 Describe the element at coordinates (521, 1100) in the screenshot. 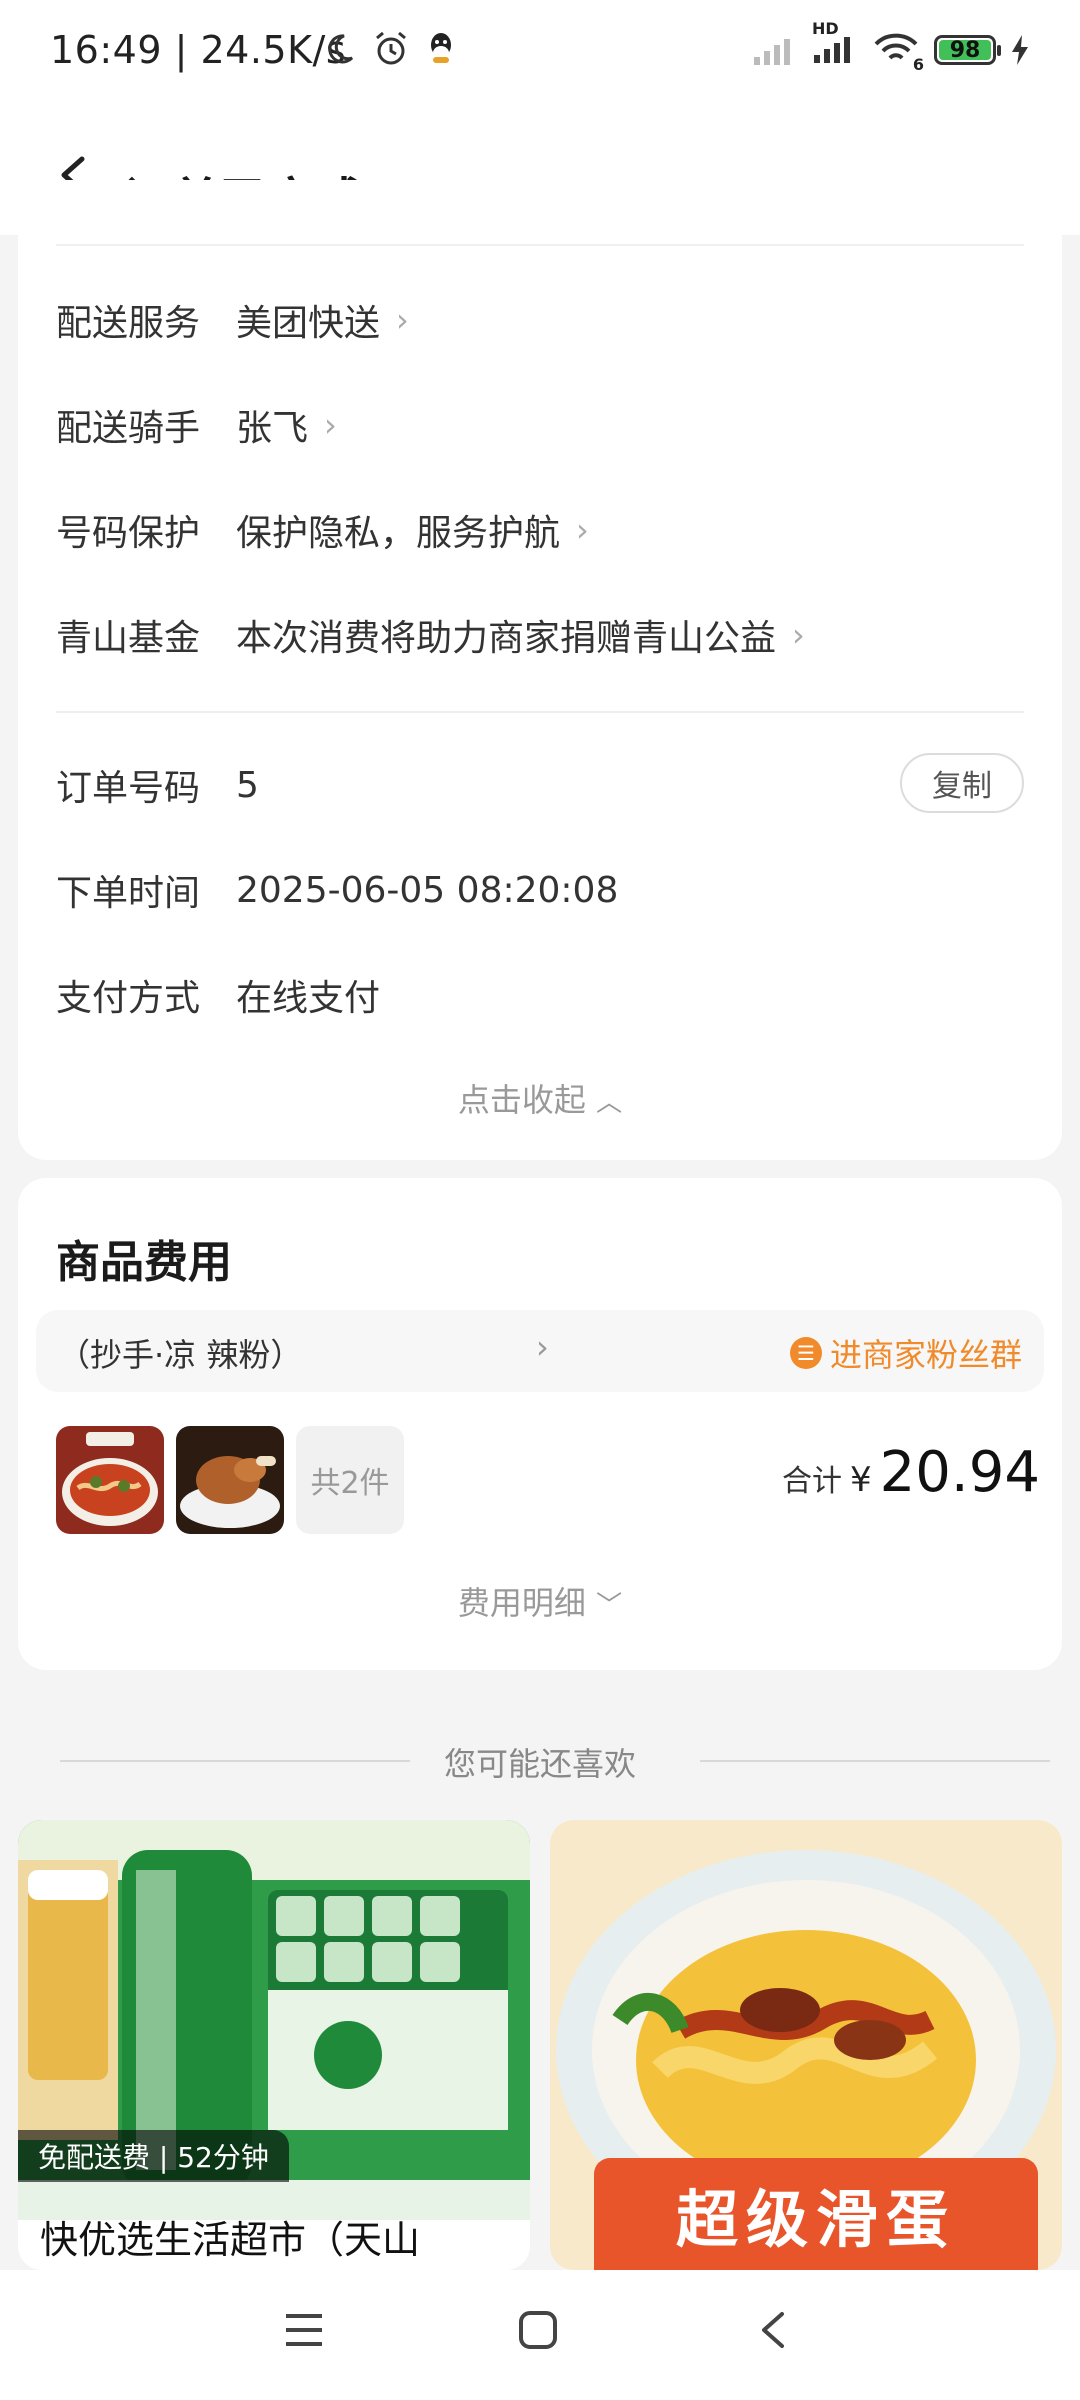

I see `collapse-label: 点击收起` at that location.